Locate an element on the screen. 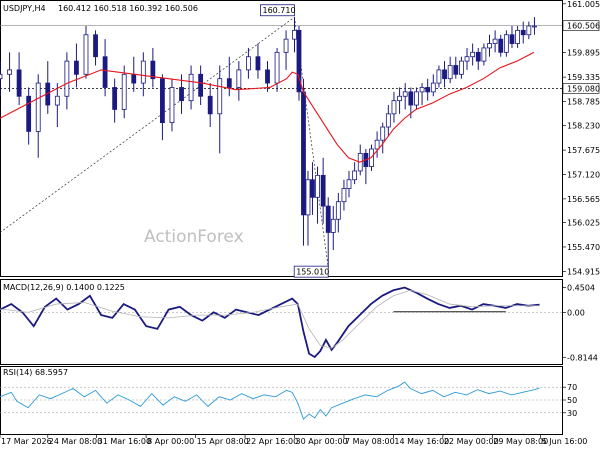  x-tick-label: 5 Jun 16:00 is located at coordinates (565, 441).